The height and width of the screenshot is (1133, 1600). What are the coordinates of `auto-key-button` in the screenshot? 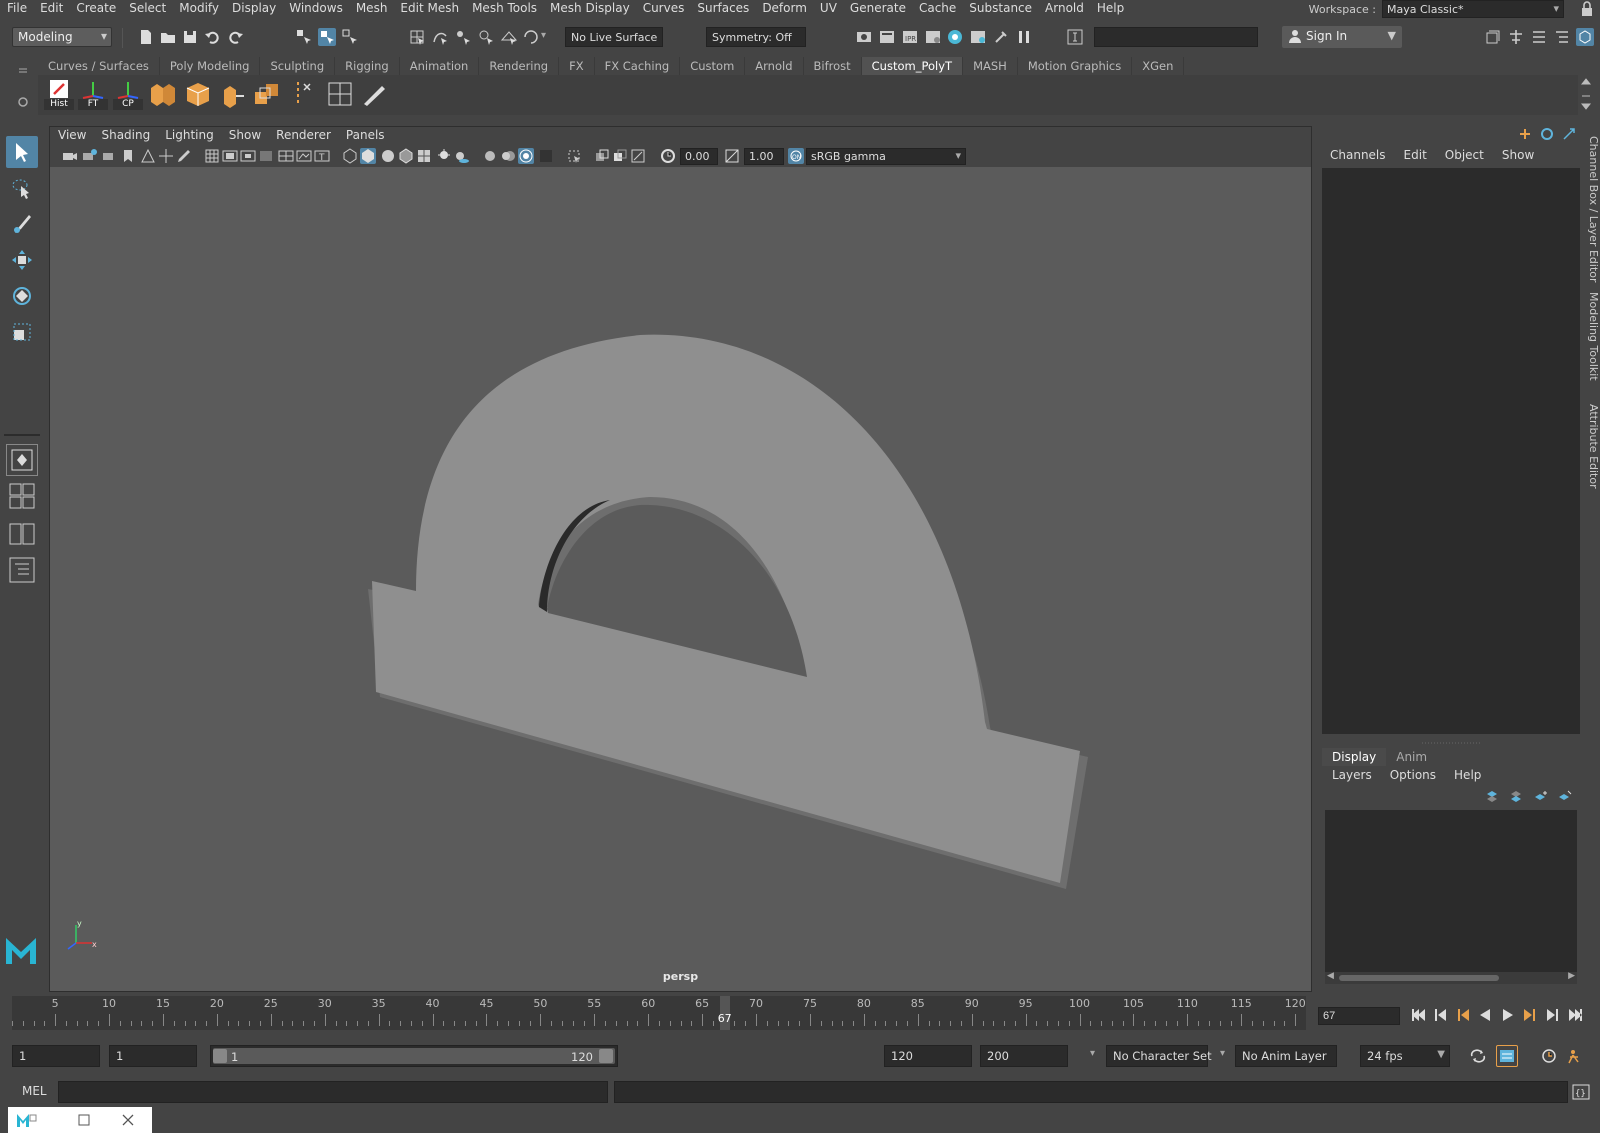 It's located at (1507, 1056).